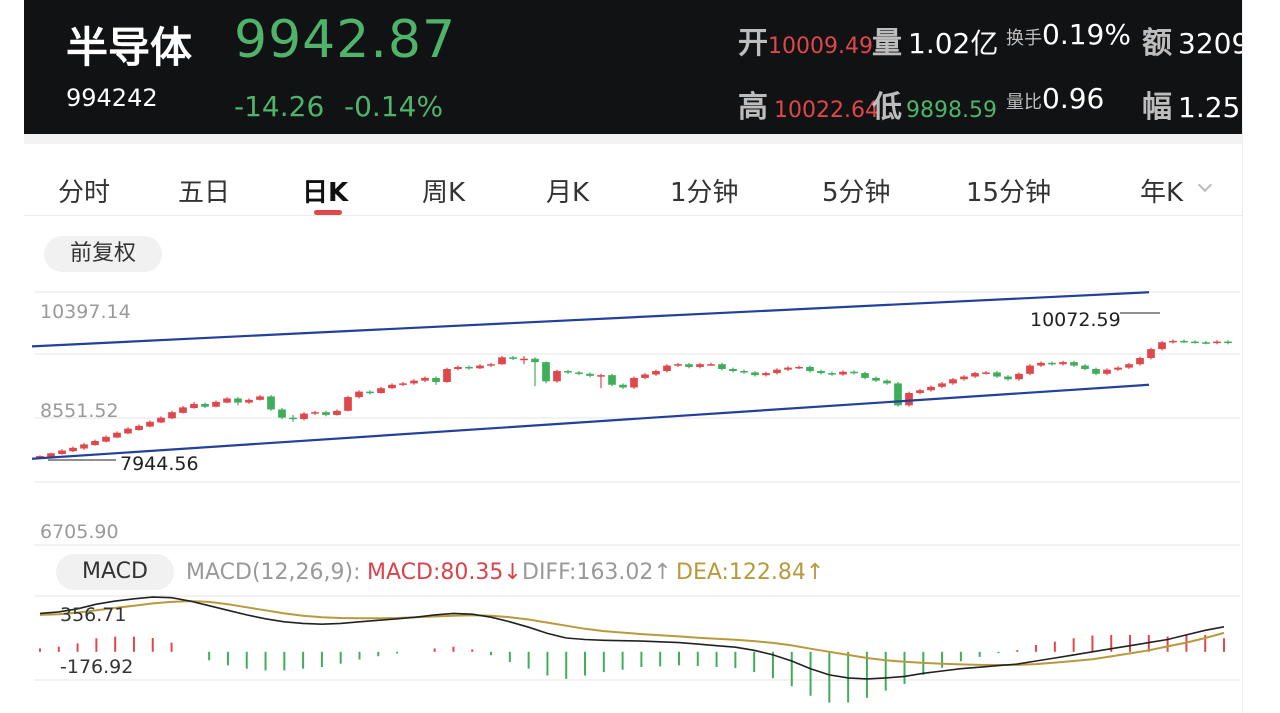 The image size is (1280, 713). Describe the element at coordinates (597, 572) in the screenshot. I see `diff-value: DIFF:163.02↑` at that location.